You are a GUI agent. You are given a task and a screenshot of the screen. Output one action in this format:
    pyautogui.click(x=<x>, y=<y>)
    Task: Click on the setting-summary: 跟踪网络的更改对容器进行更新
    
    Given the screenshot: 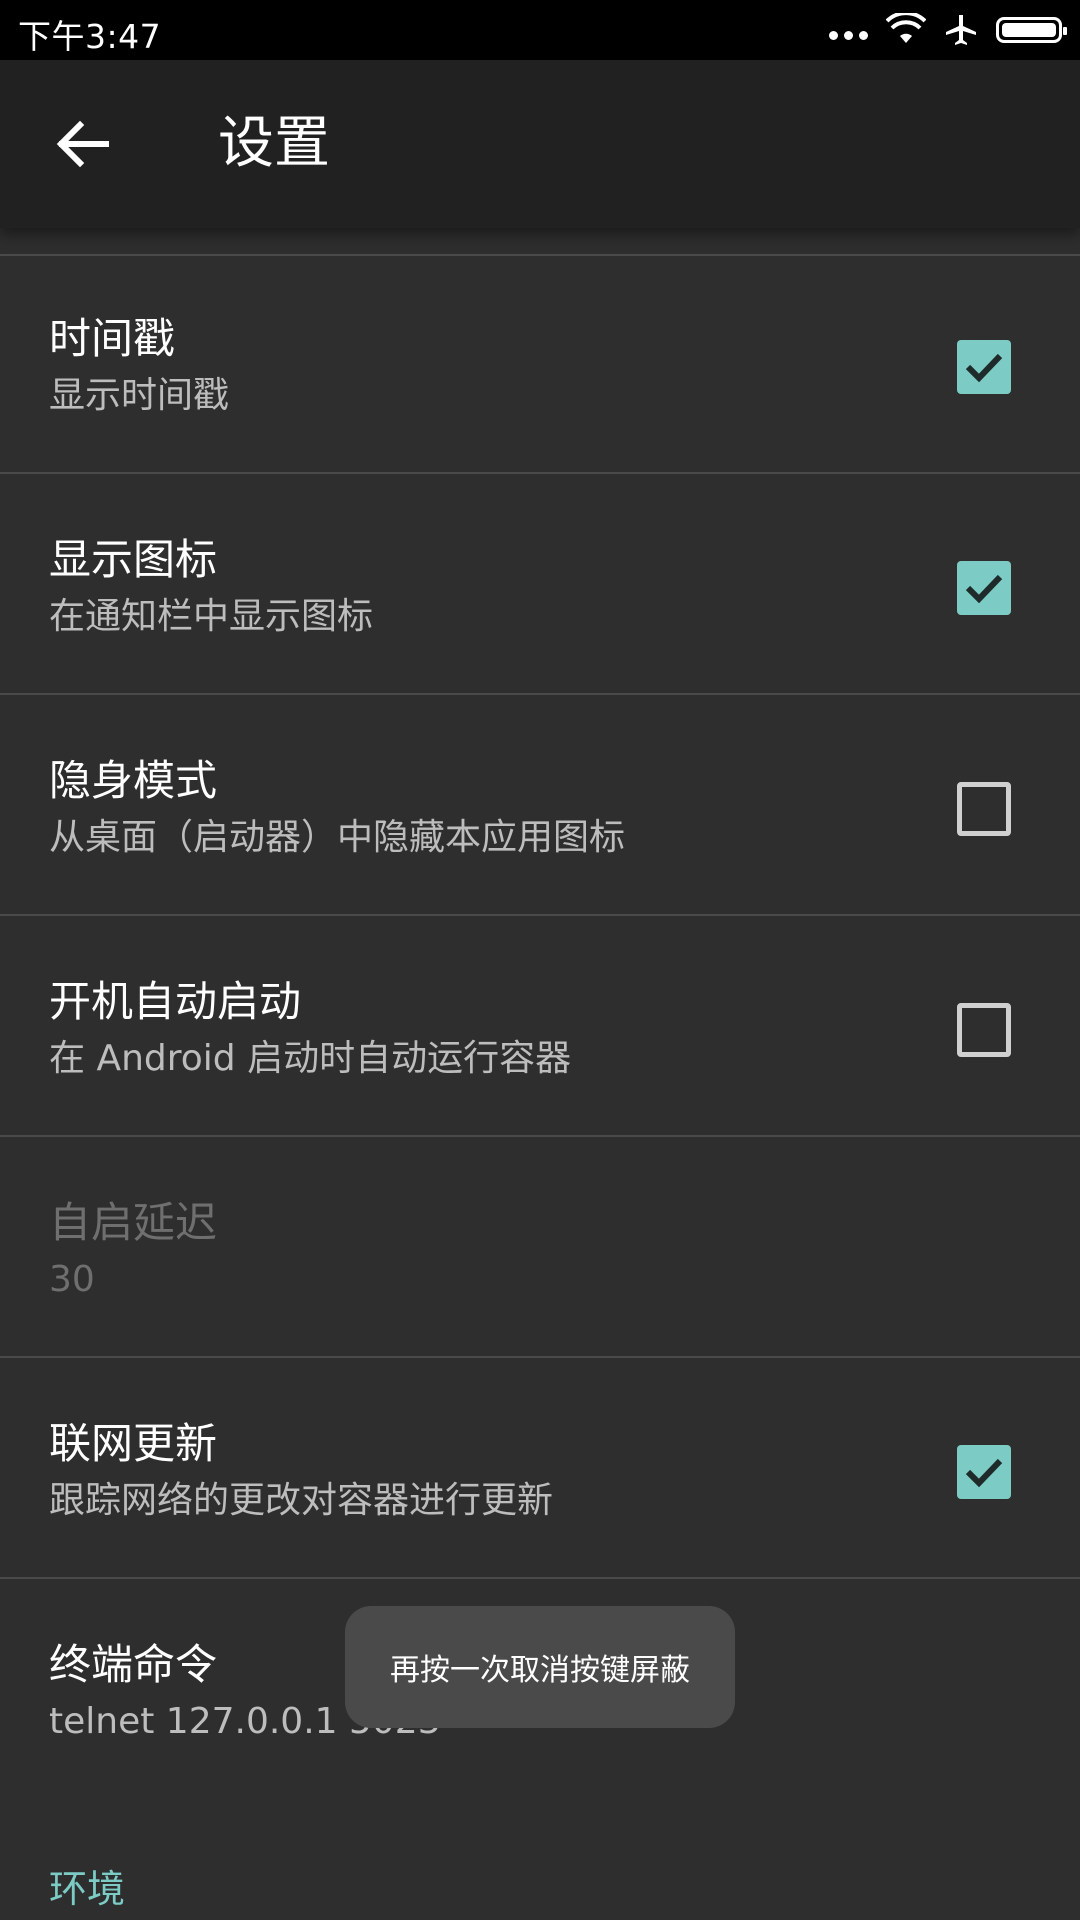 What is the action you would take?
    pyautogui.click(x=301, y=1500)
    